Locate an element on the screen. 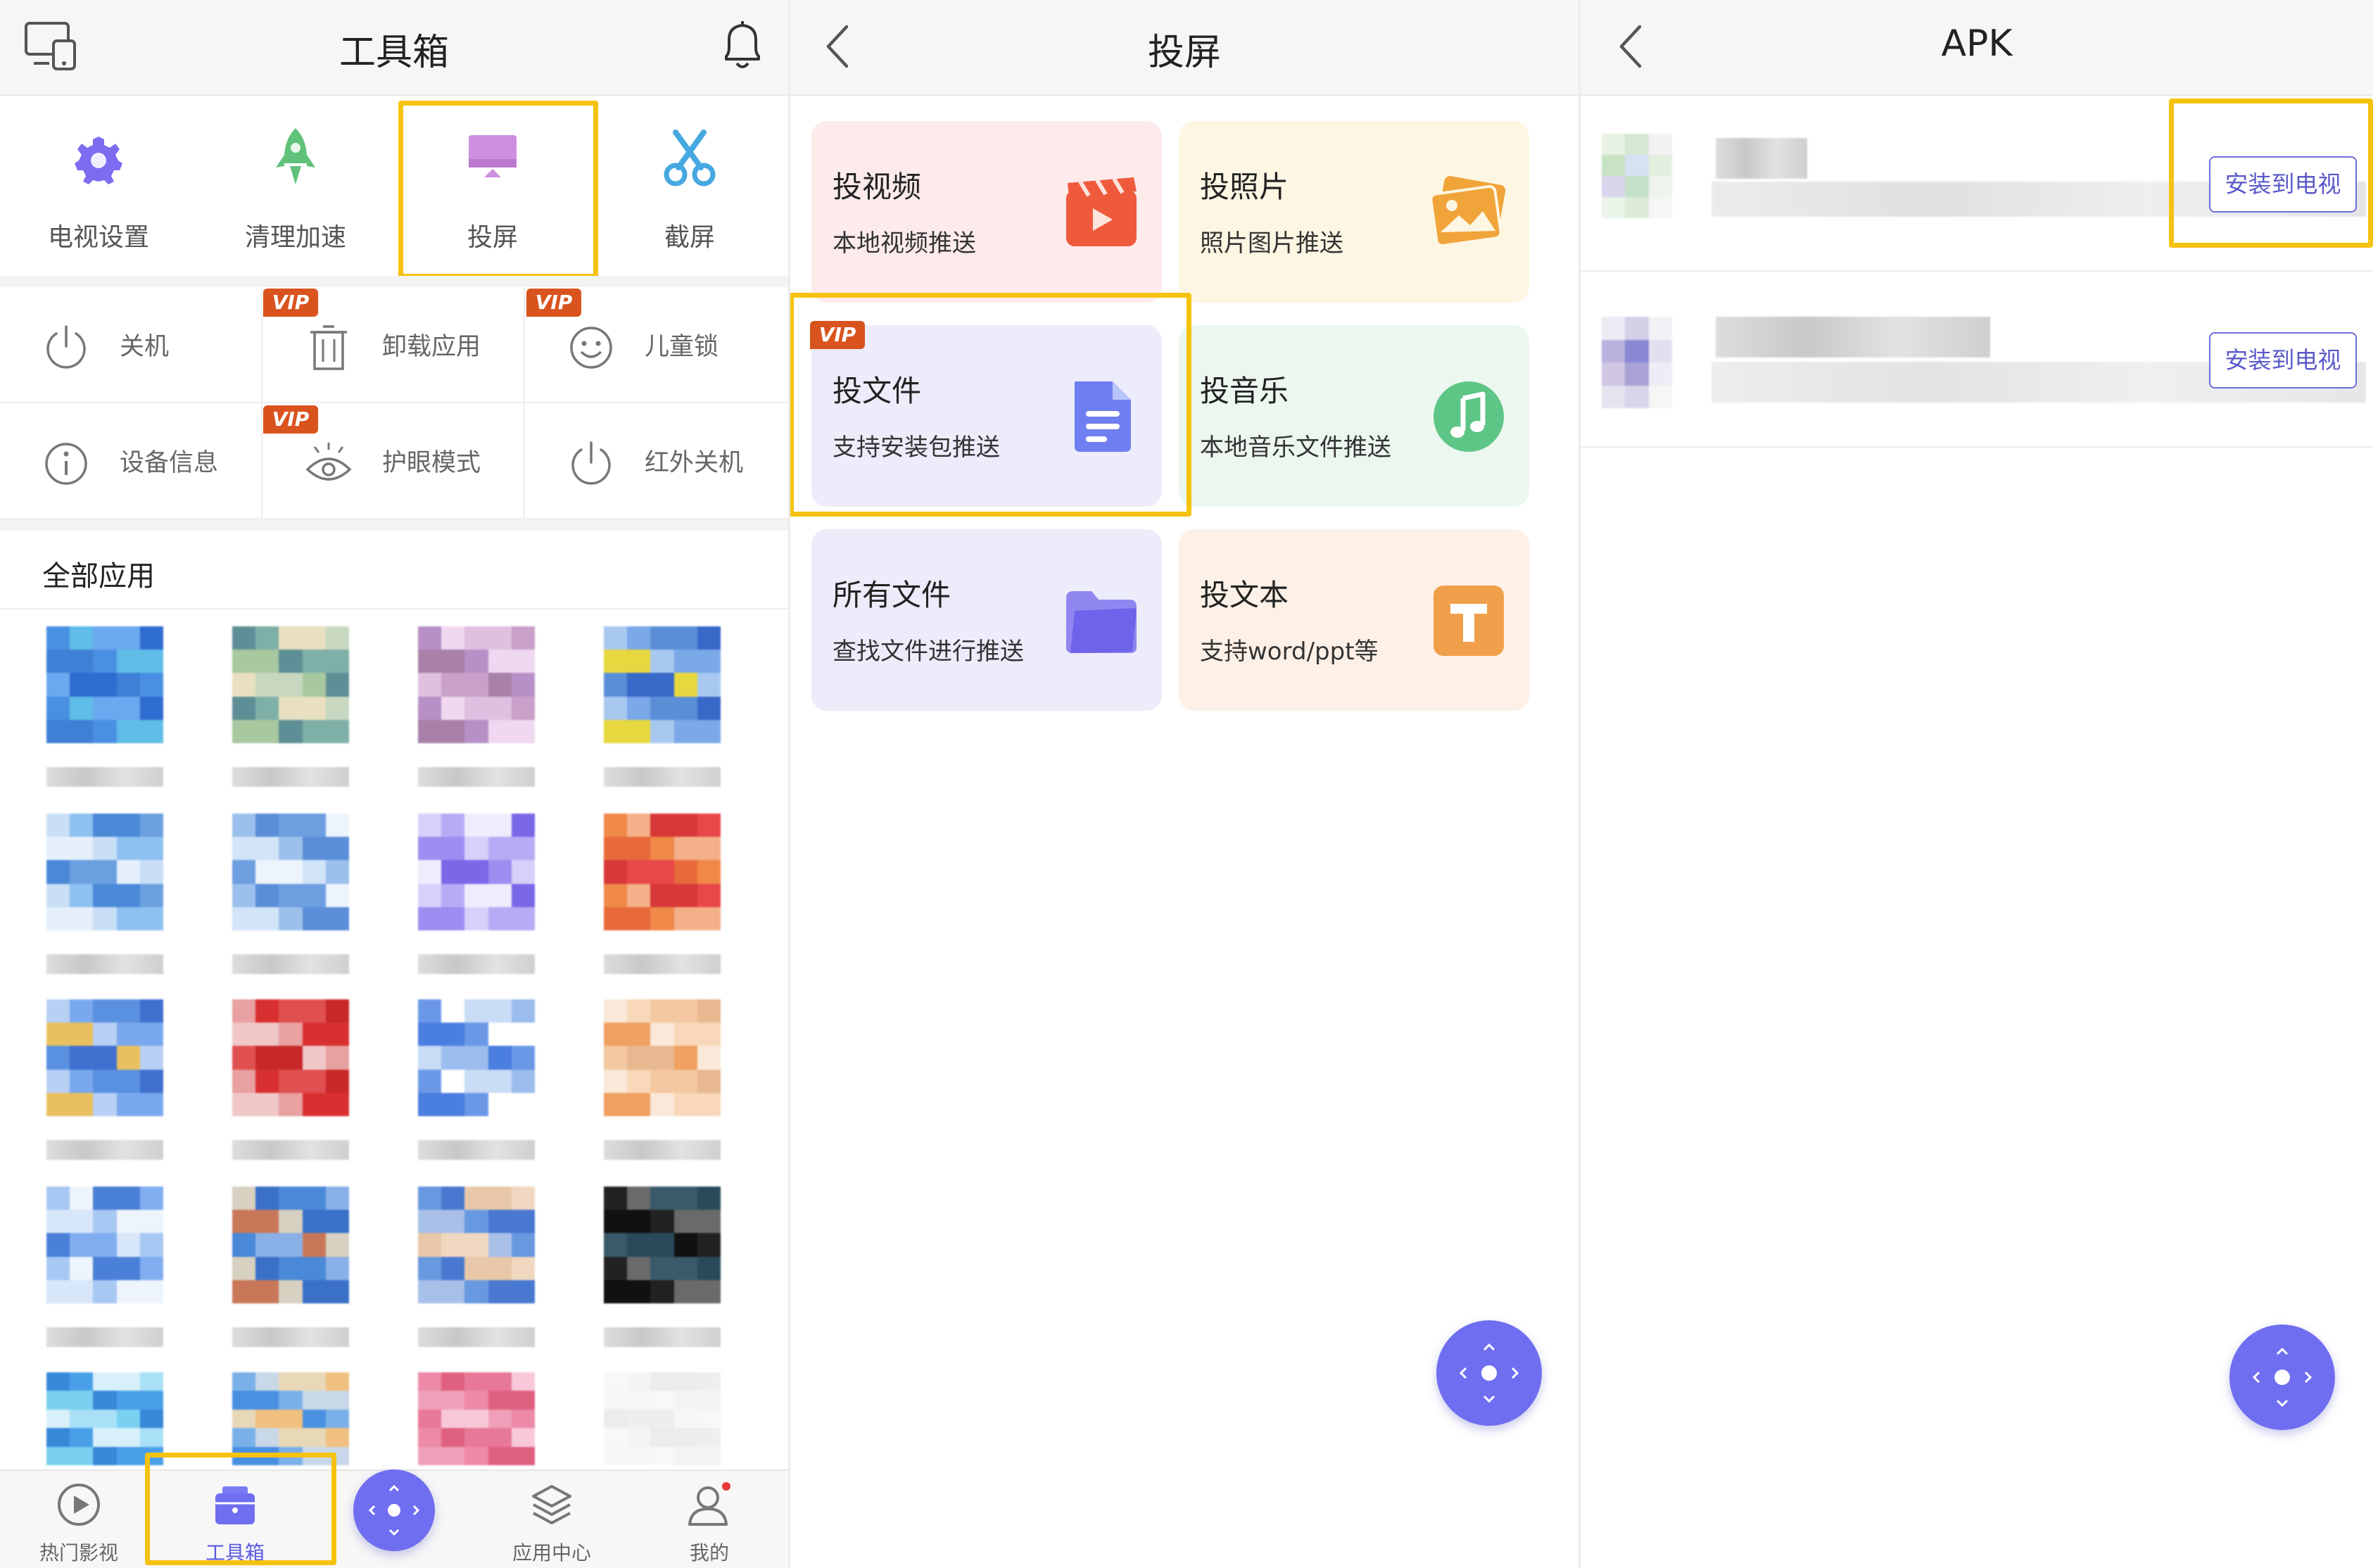 This screenshot has width=2373, height=1568. all-apps-heading: 全部应用 is located at coordinates (99, 576).